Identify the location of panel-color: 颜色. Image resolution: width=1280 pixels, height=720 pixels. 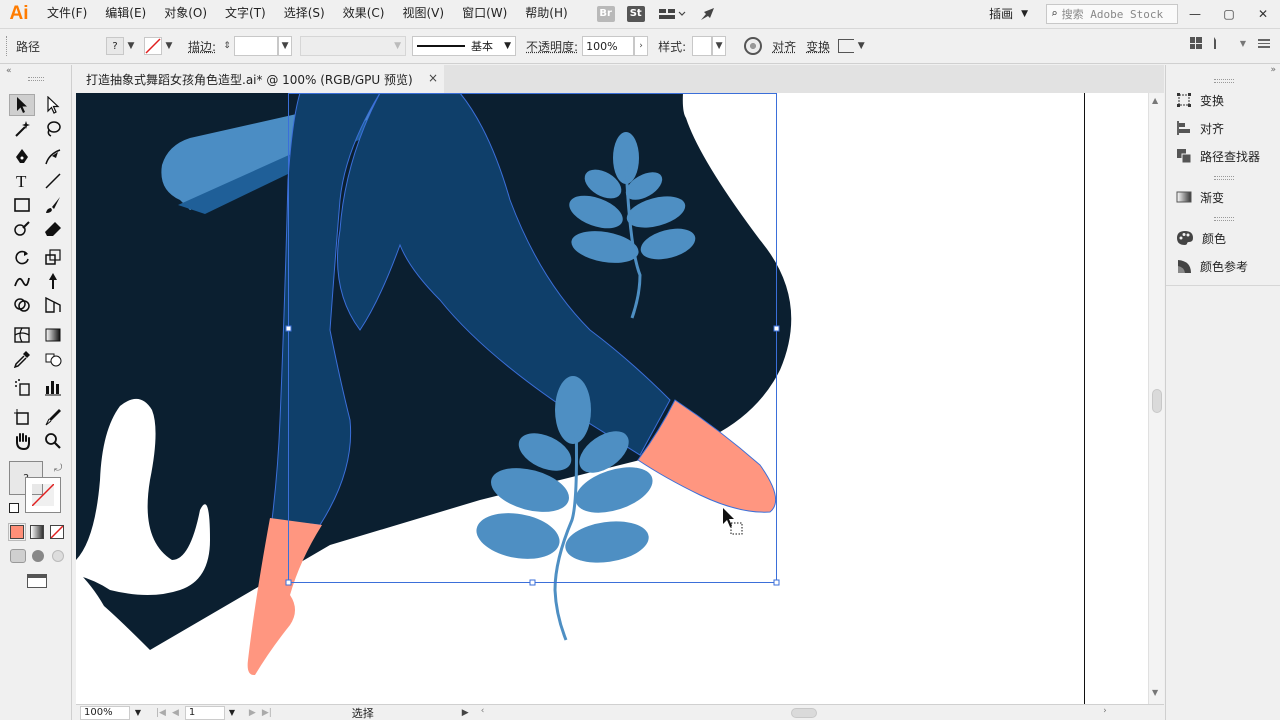
(1201, 238).